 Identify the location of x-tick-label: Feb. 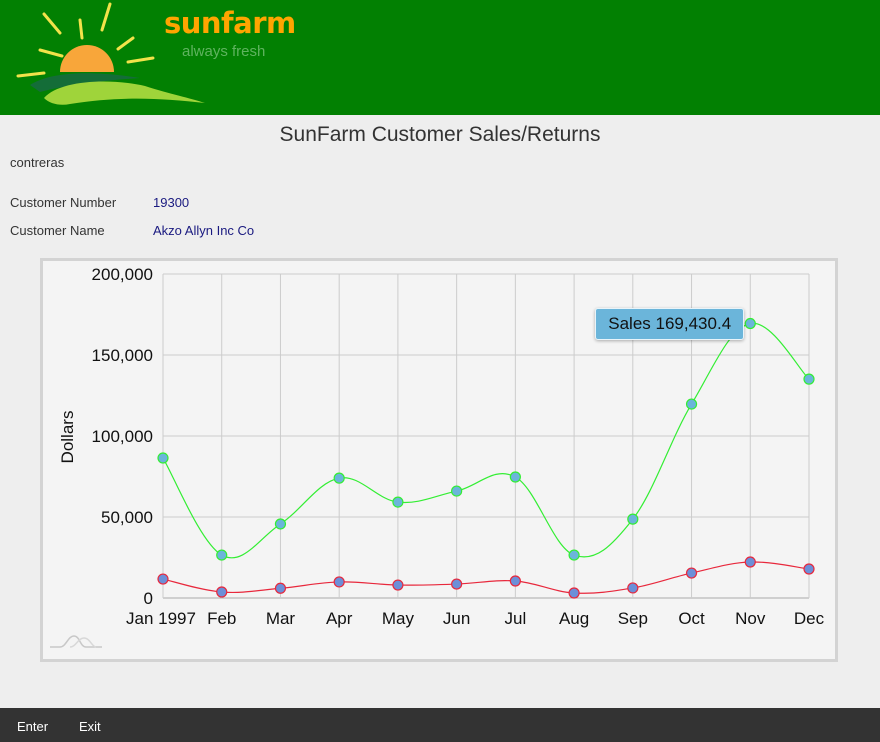
(221, 618).